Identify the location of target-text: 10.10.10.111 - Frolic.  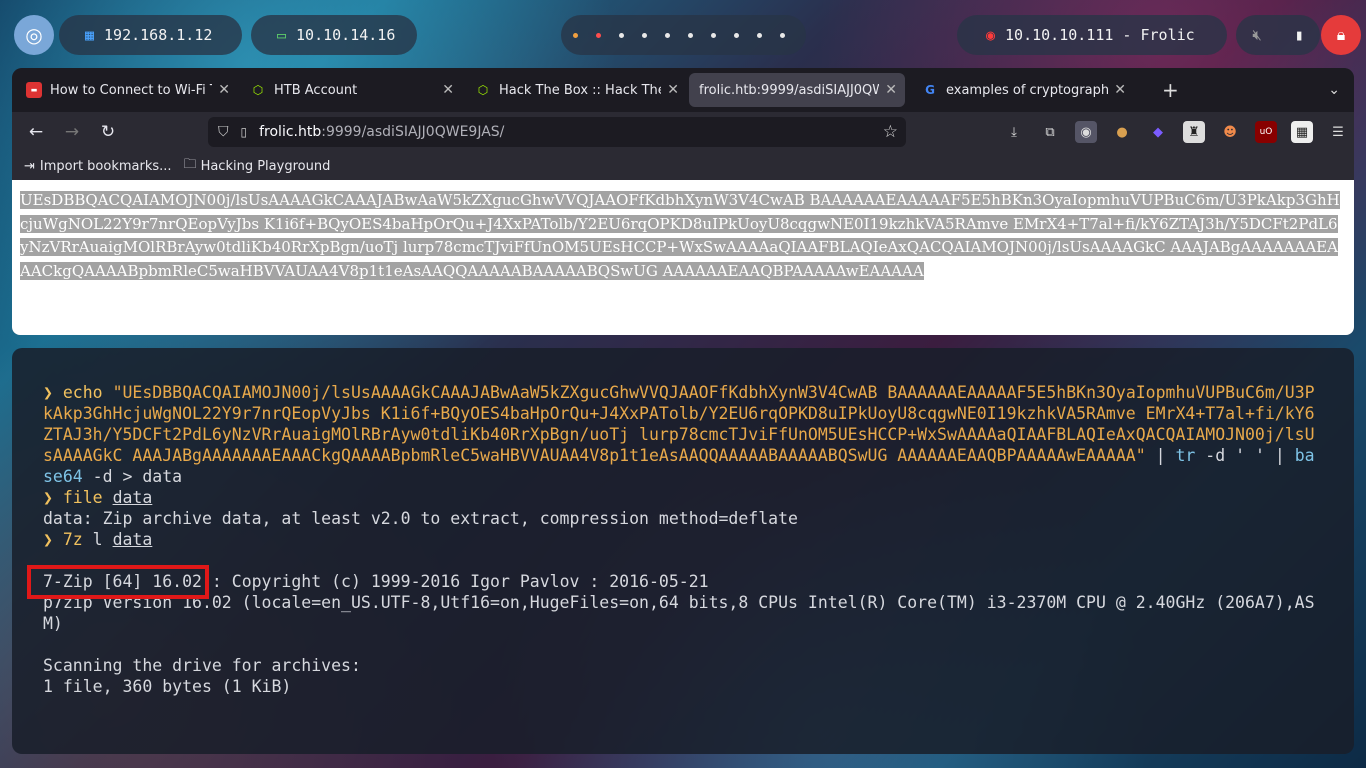
(1100, 35).